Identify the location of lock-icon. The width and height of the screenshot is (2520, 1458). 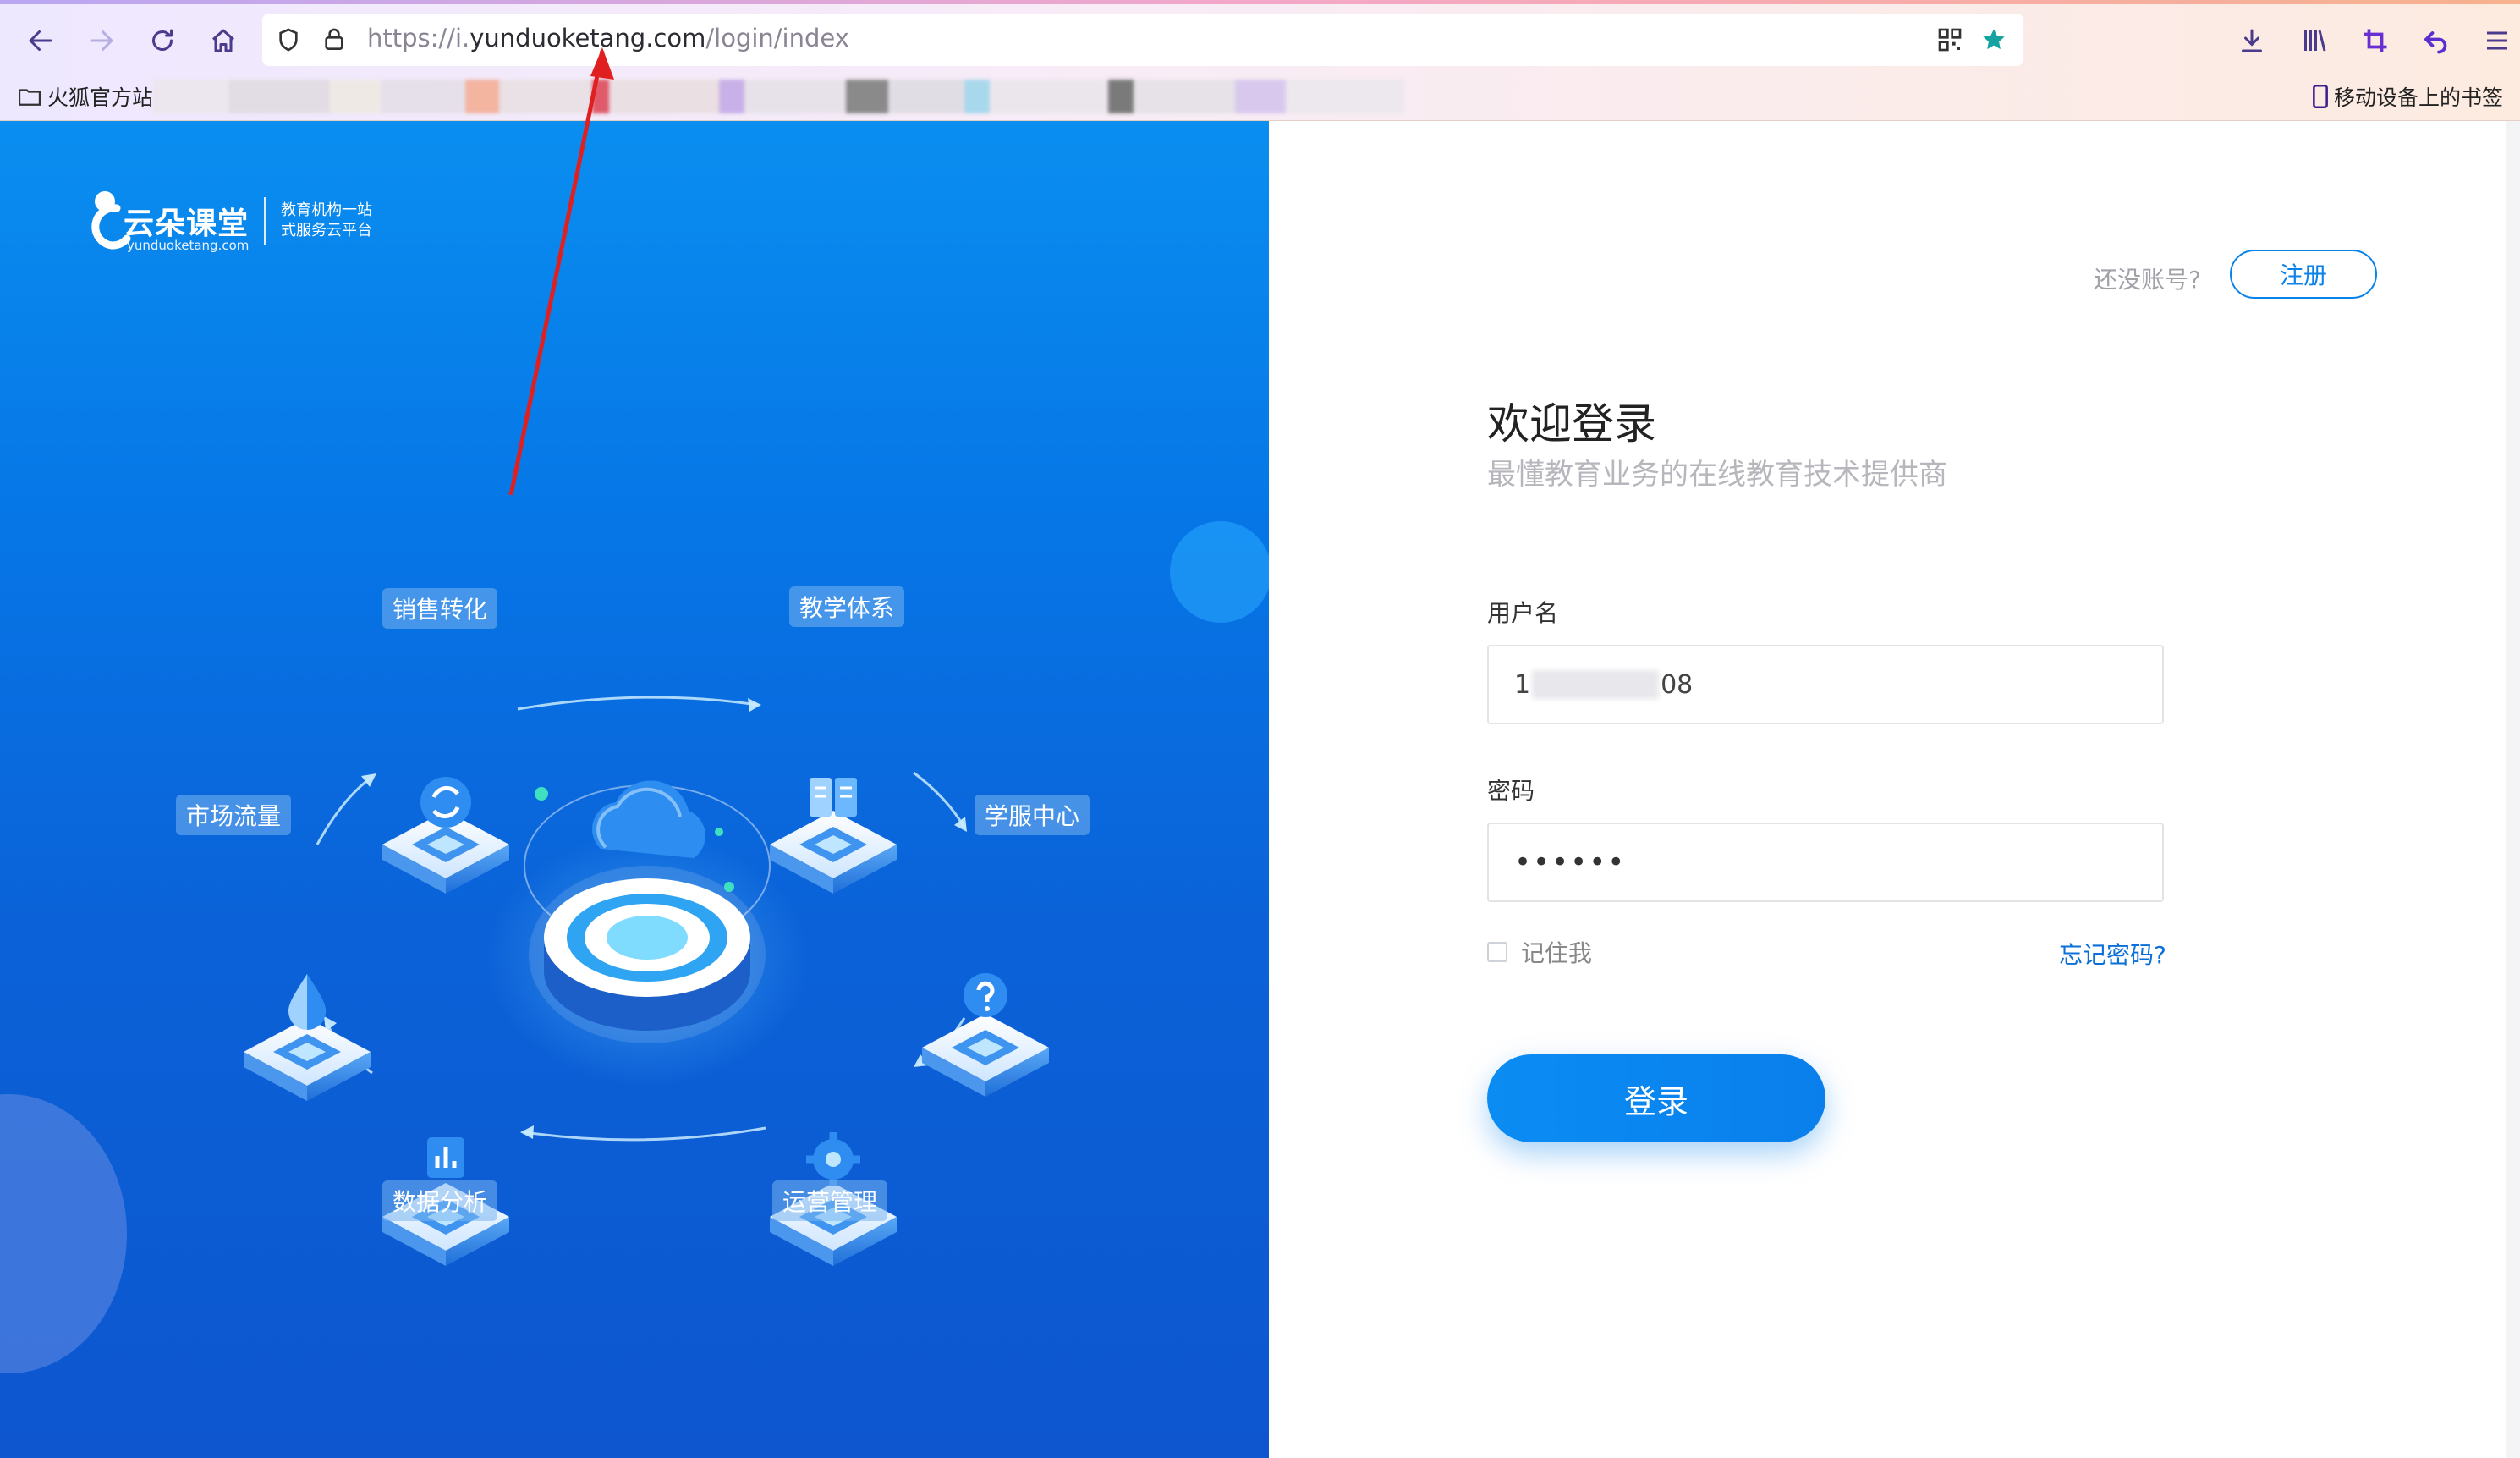
(334, 40).